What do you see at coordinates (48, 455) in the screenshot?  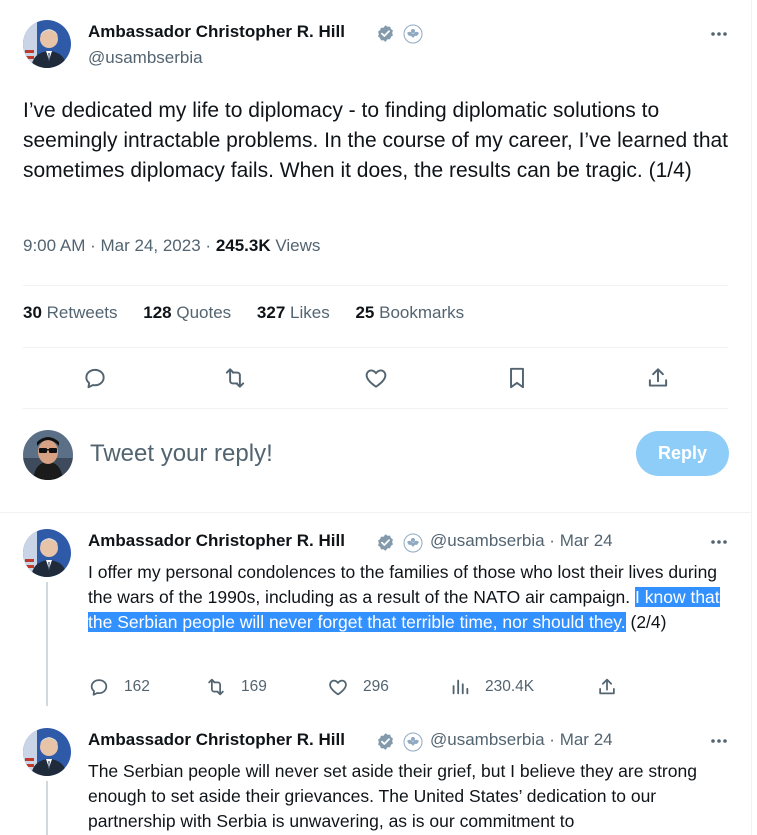 I see `user-avatar` at bounding box center [48, 455].